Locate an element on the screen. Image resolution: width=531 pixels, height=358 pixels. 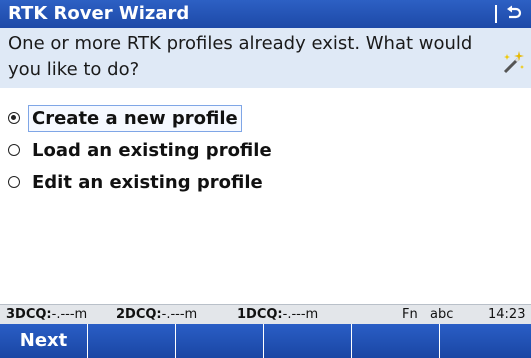
option-create-new-profile: Create a new profile is located at coordinates (142, 118).